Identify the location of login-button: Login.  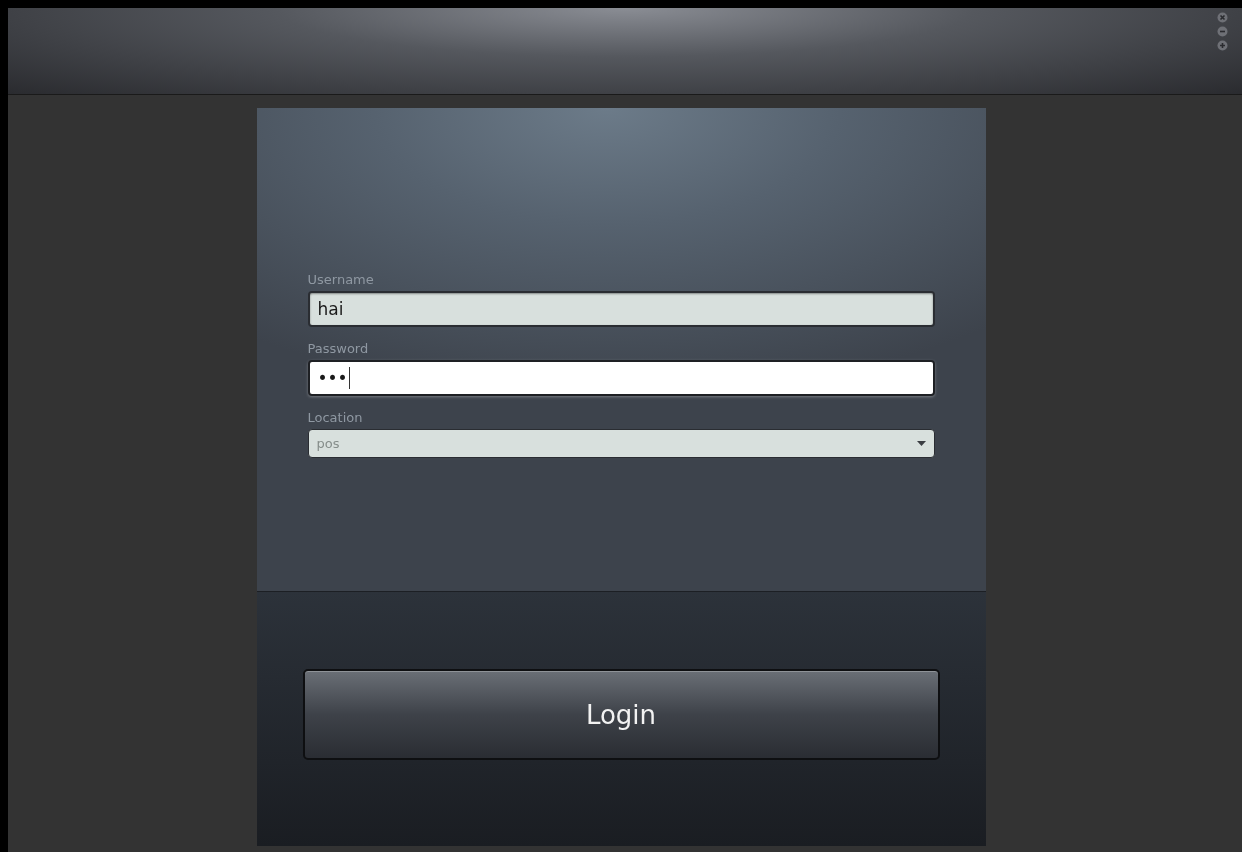
(621, 714).